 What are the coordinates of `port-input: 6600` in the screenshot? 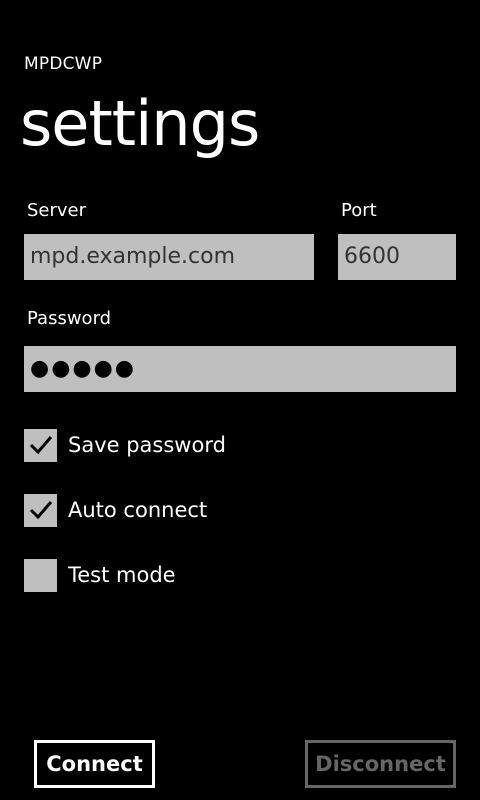 It's located at (397, 257).